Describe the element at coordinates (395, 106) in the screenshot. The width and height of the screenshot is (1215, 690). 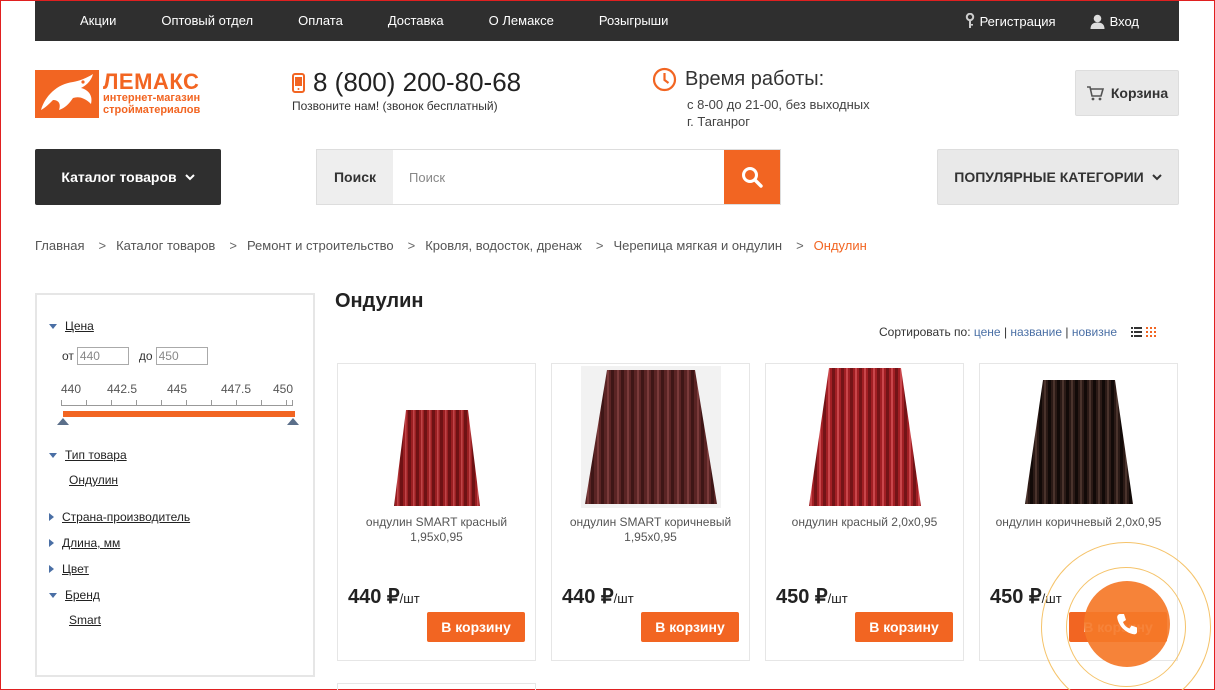
I see `phone-note: Позвоните нам! (звонок бесплатный)` at that location.